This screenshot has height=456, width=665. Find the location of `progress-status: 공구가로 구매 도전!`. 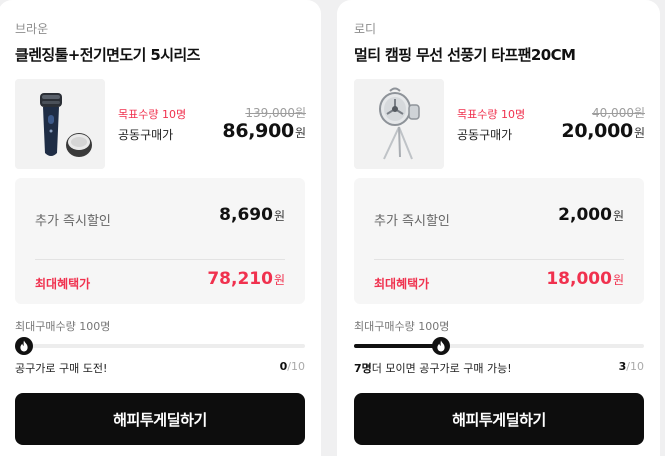

progress-status: 공구가로 구매 도전! is located at coordinates (61, 368).